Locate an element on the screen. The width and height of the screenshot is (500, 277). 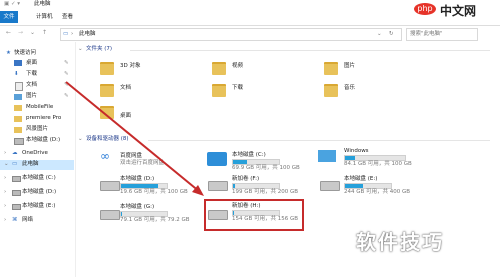
watermark-text: 软件技巧 is located at coordinates (400, 242).